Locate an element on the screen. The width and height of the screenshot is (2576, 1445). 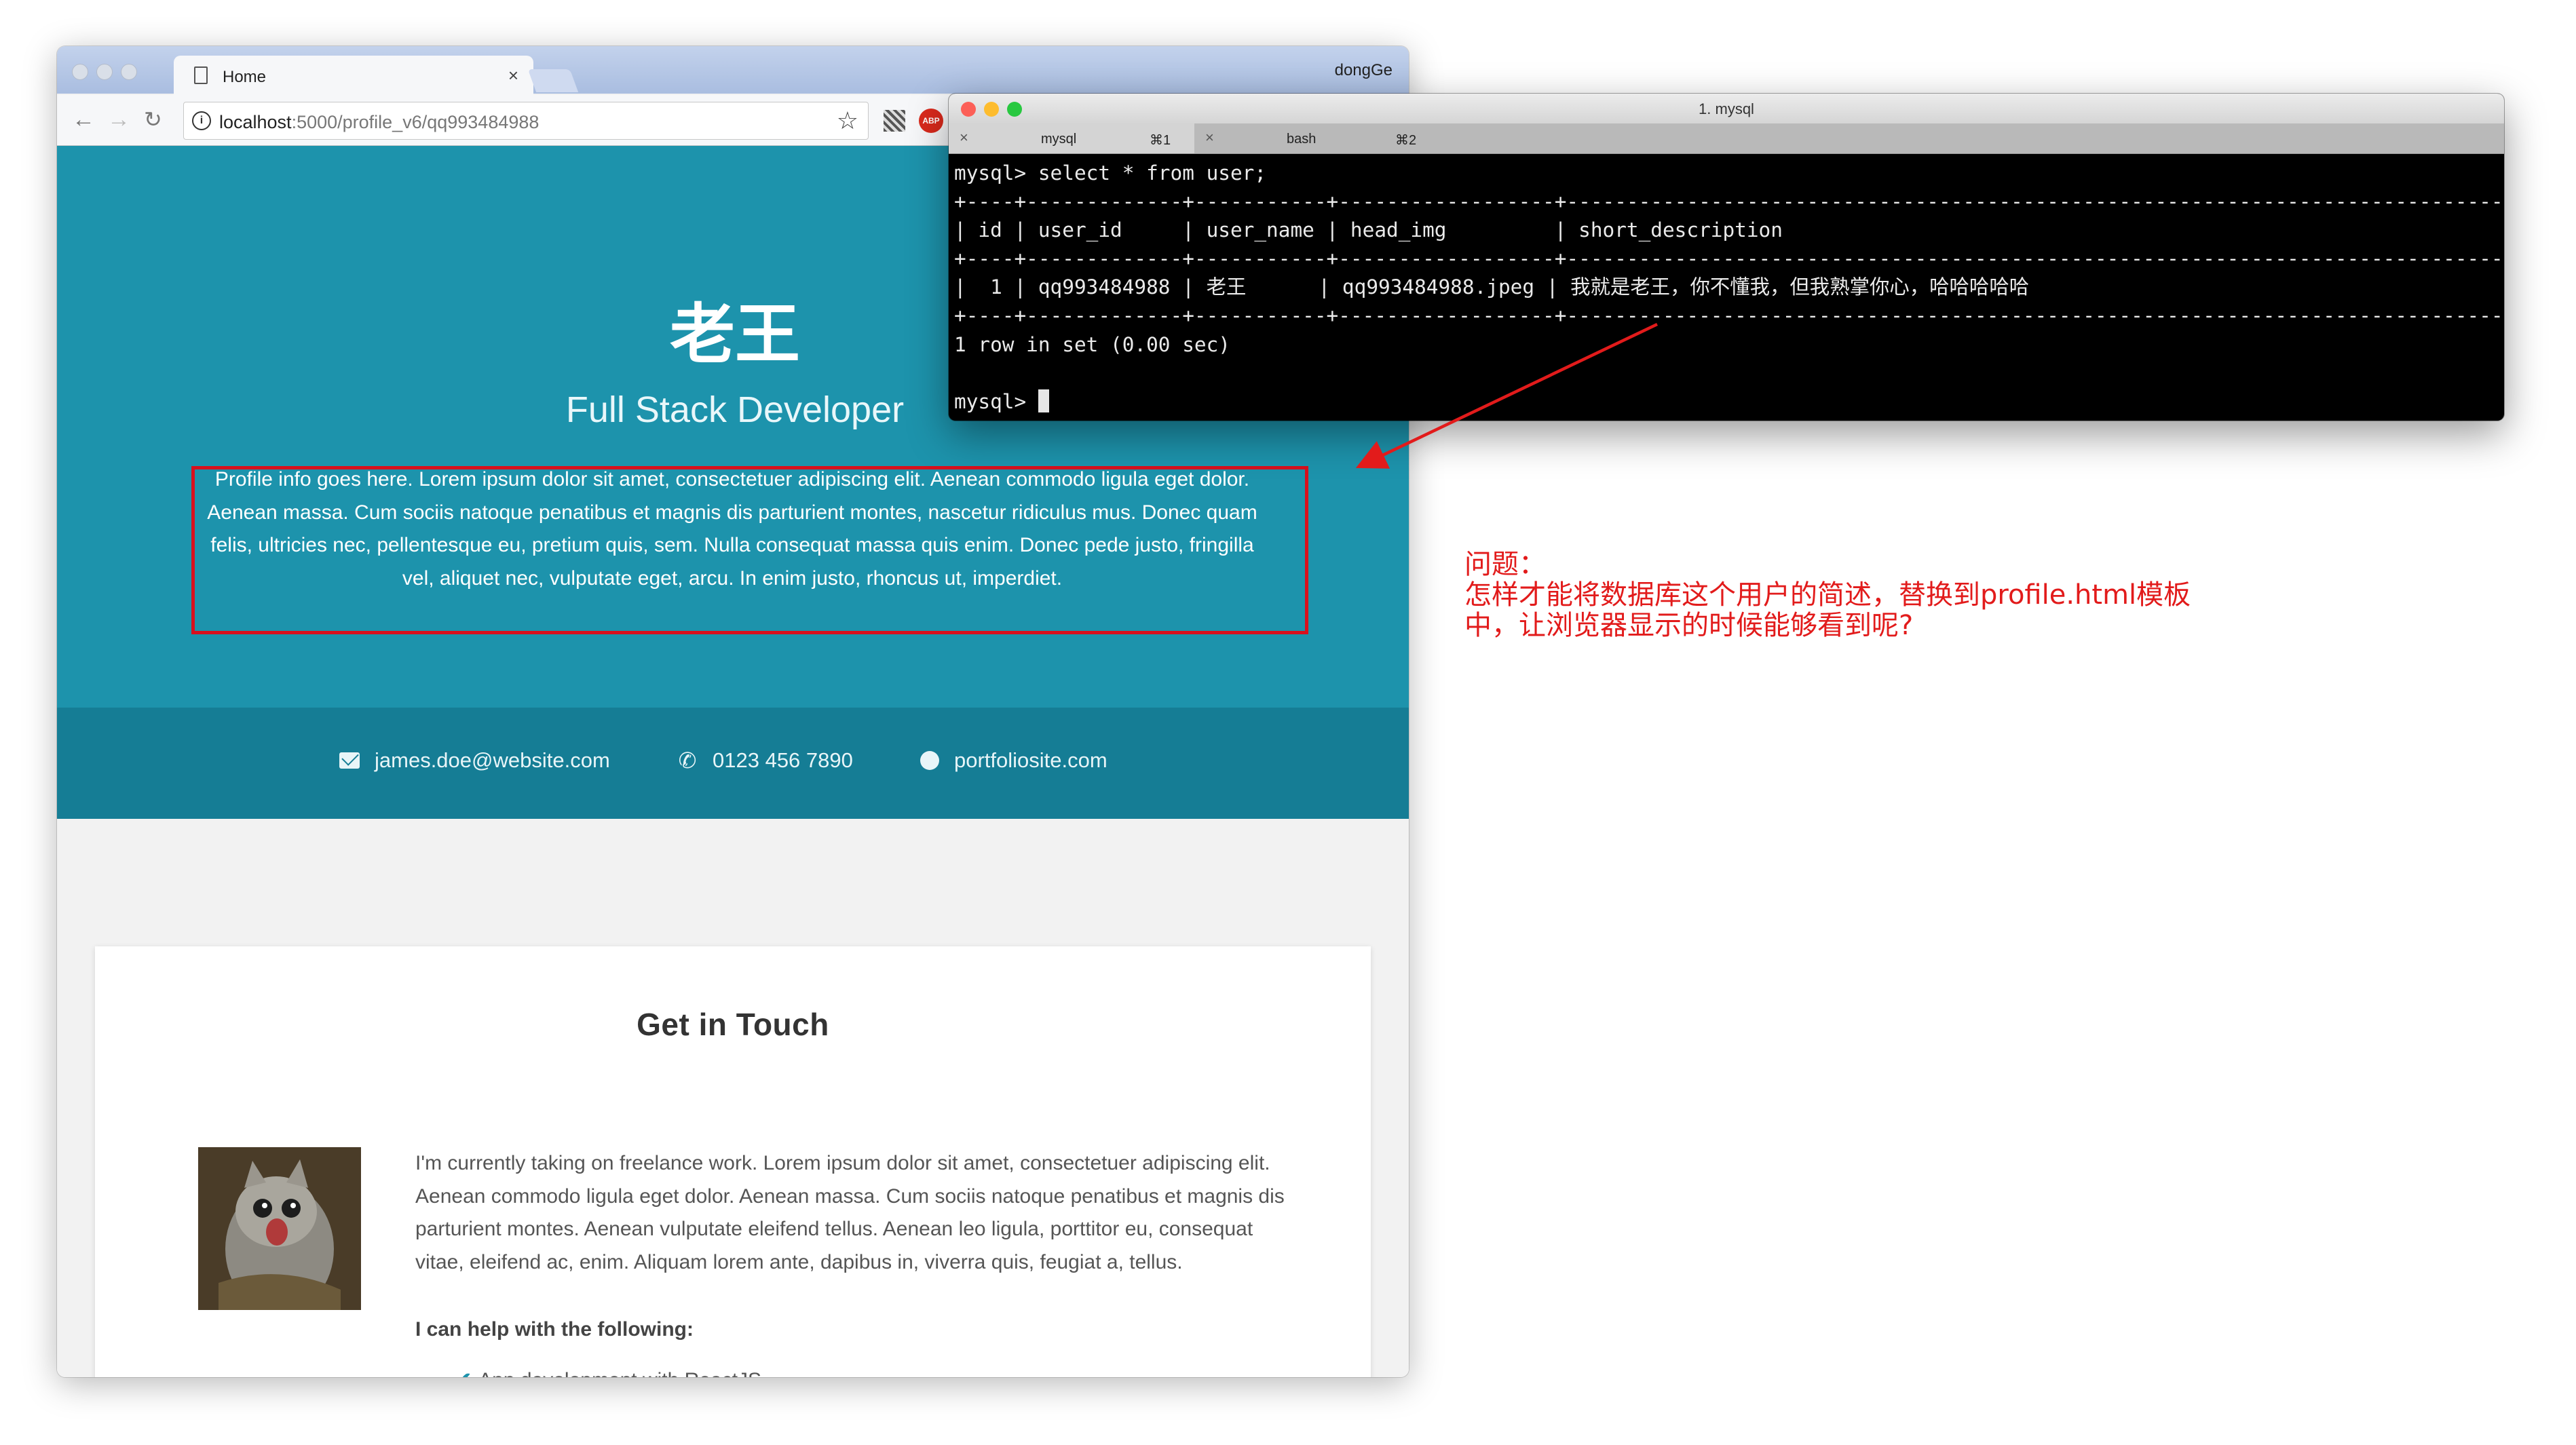
terminal-line: 1 row in set (0.00 sec) is located at coordinates (1092, 344).